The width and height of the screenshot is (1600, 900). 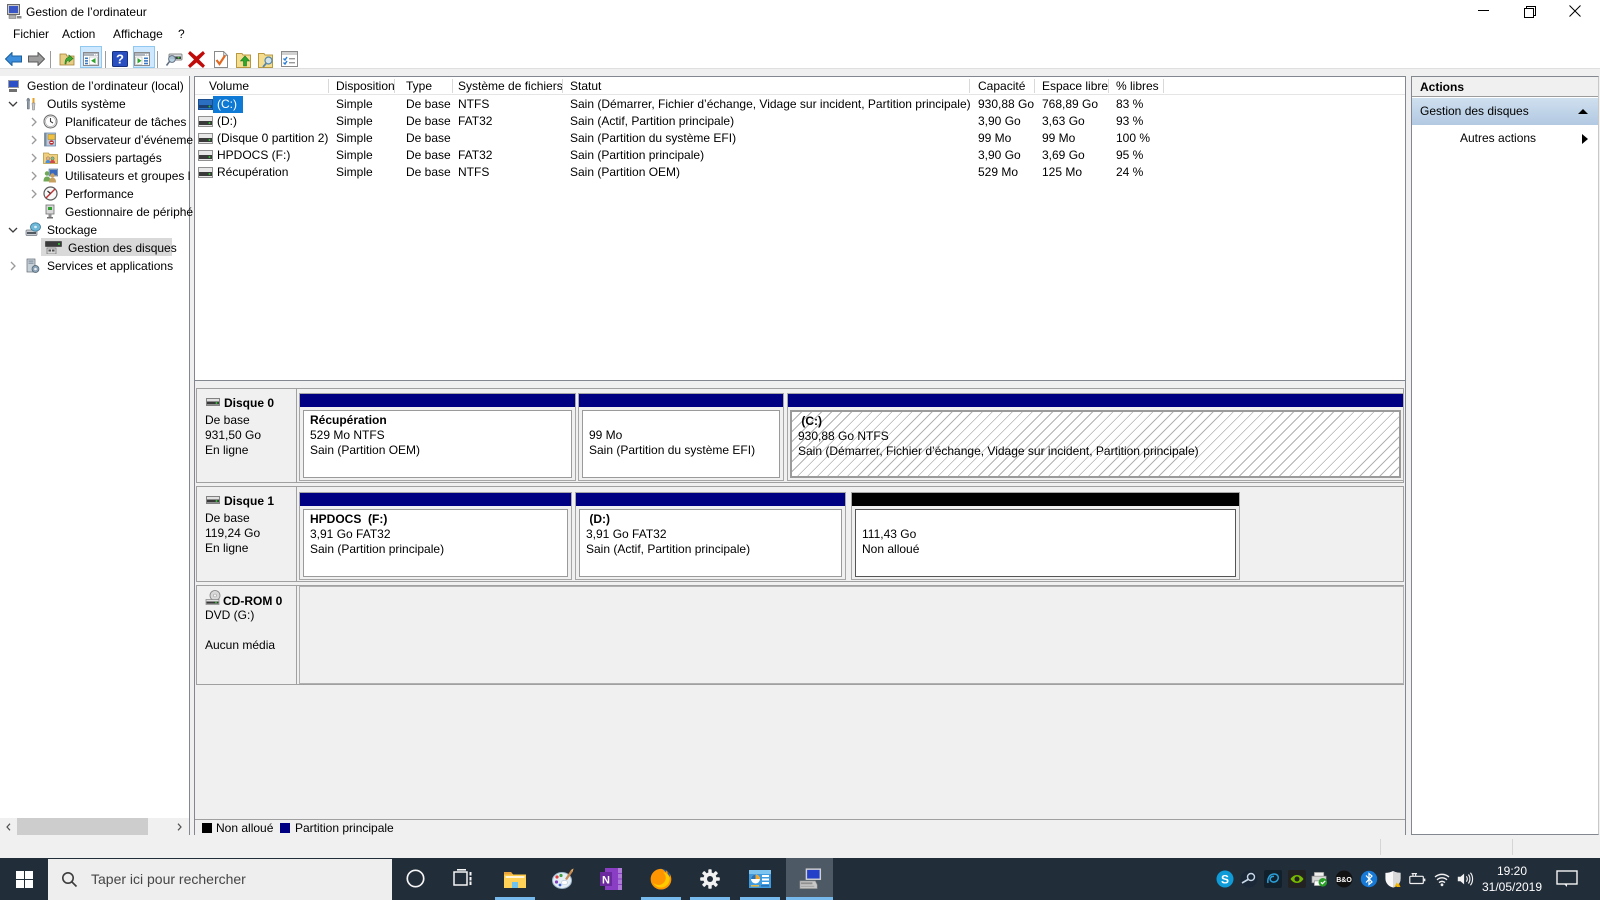 I want to click on svg-text: B&O, so click(x=1344, y=880).